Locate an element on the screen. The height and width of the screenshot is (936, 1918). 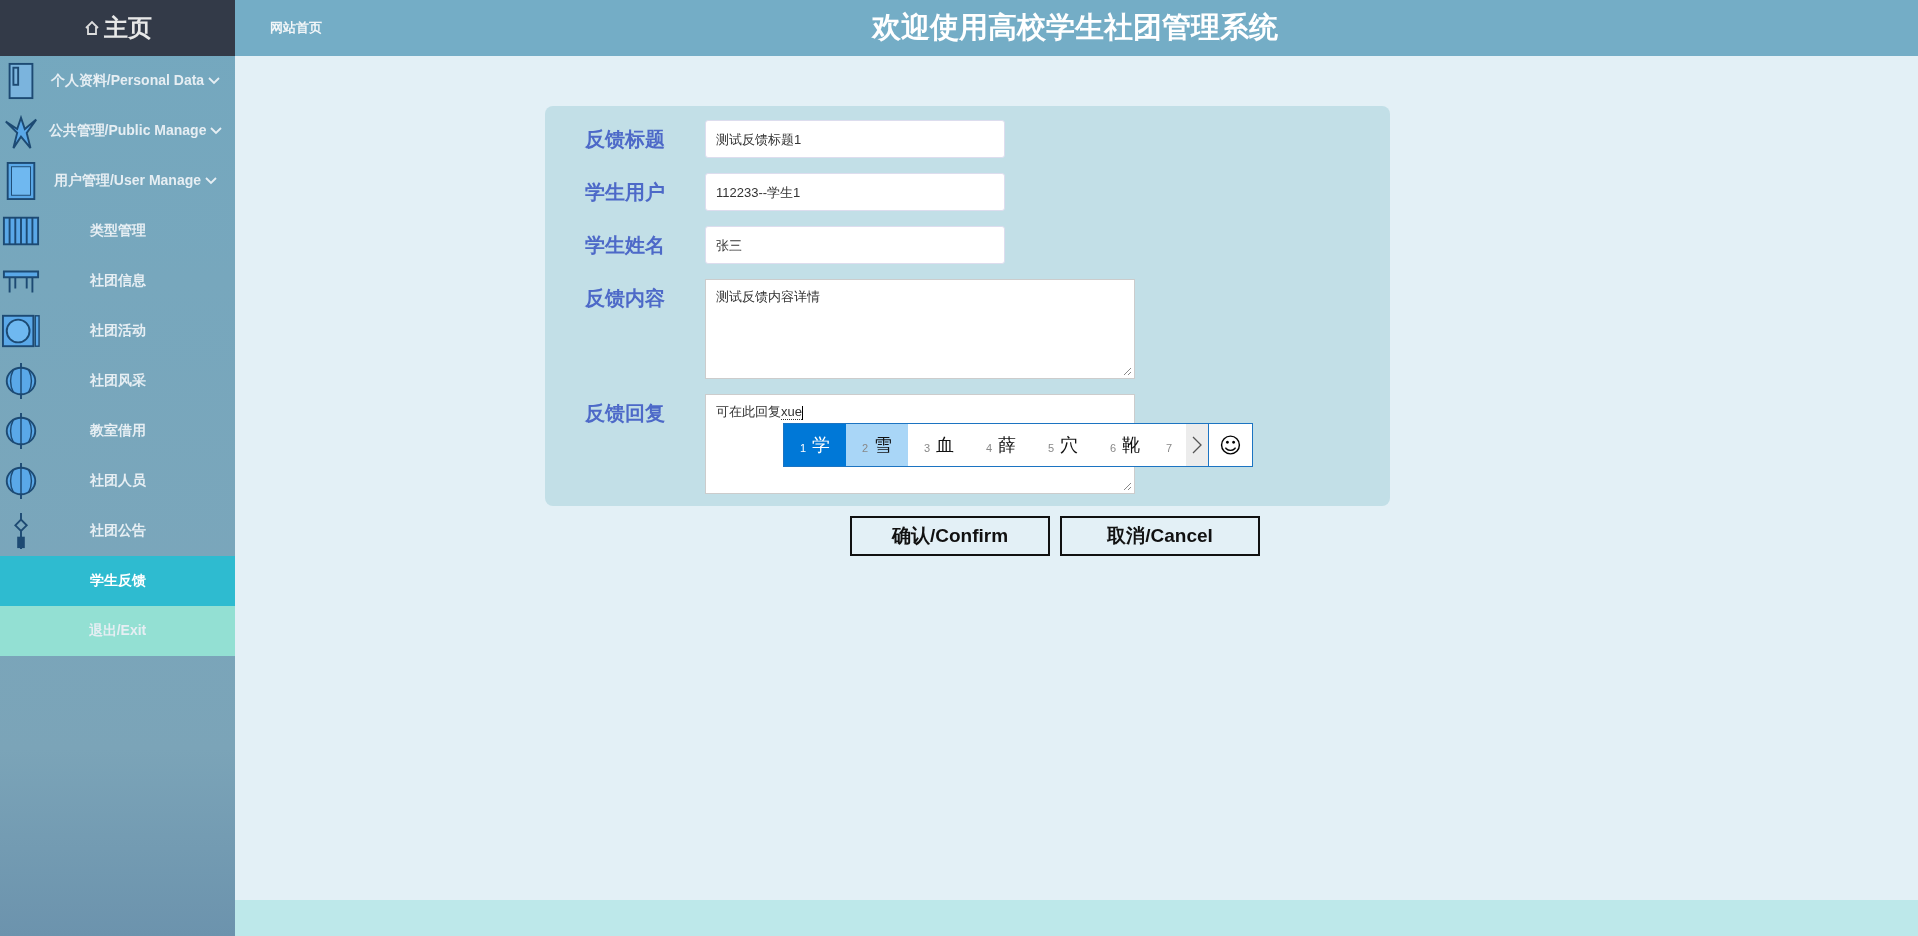
field-label: 学生用户 is located at coordinates (625, 192).